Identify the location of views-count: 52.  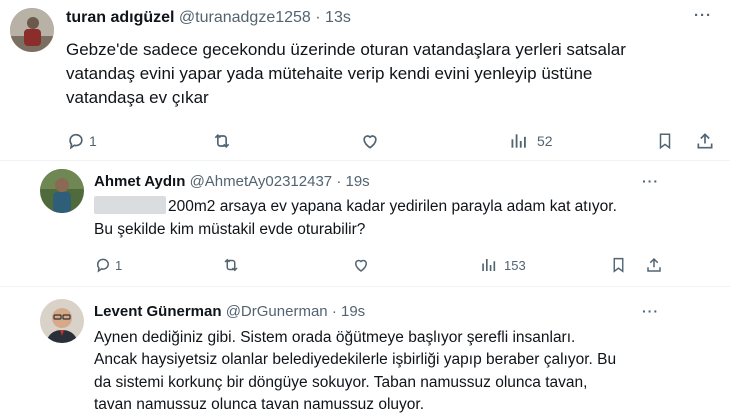
(545, 141).